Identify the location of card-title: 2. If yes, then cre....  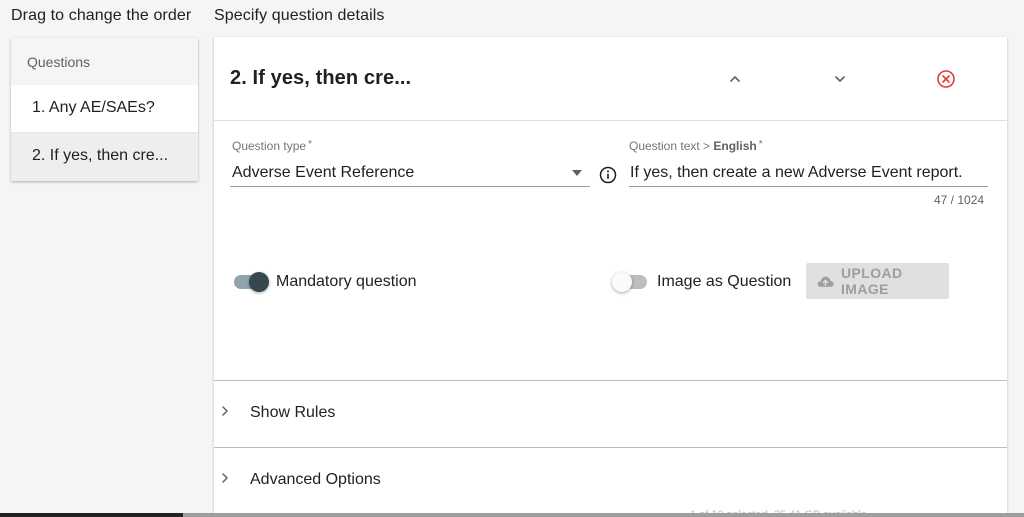
(321, 78).